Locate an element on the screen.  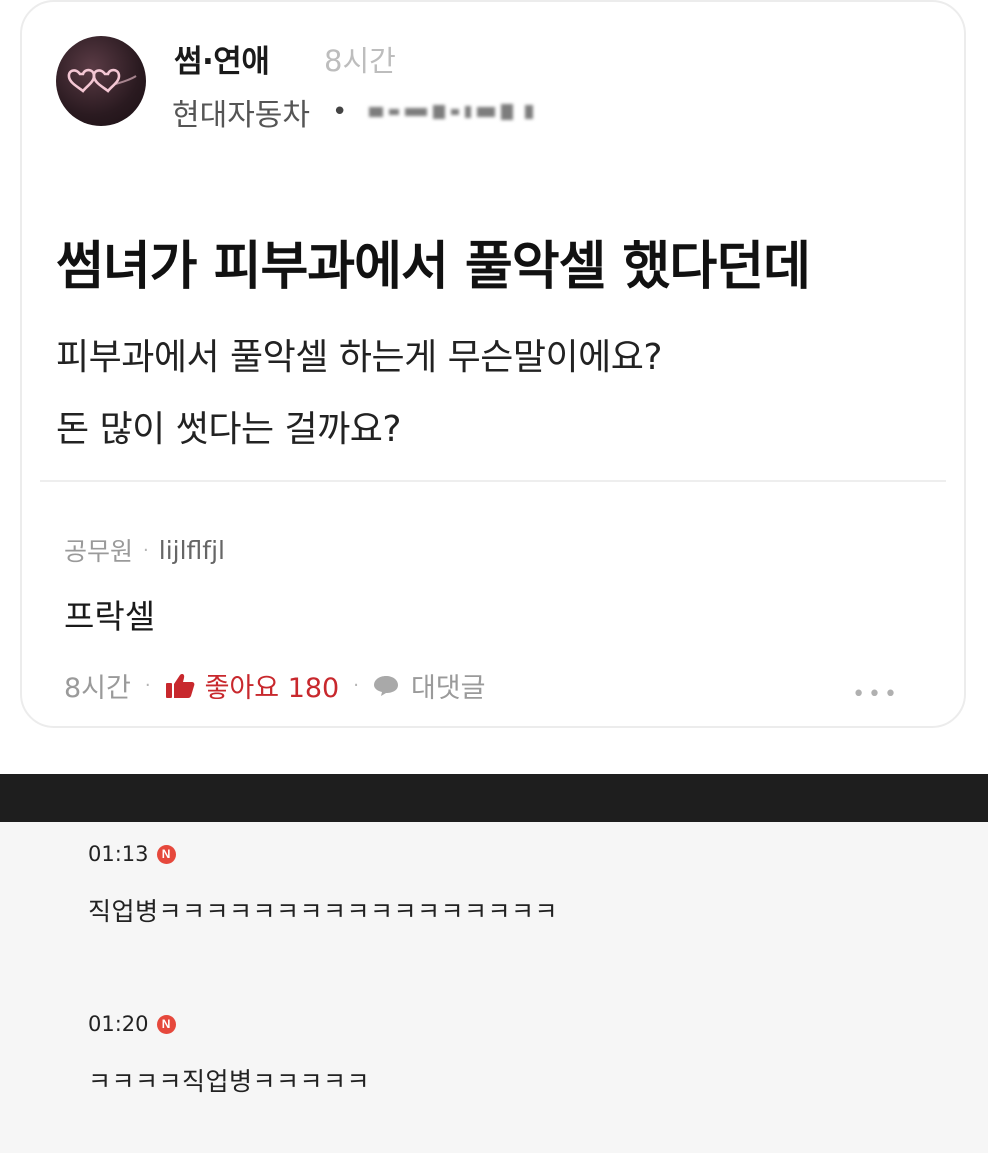
post-title: 썸녀가 피부과에서 풀악셀 했다던데 is located at coordinates (433, 267).